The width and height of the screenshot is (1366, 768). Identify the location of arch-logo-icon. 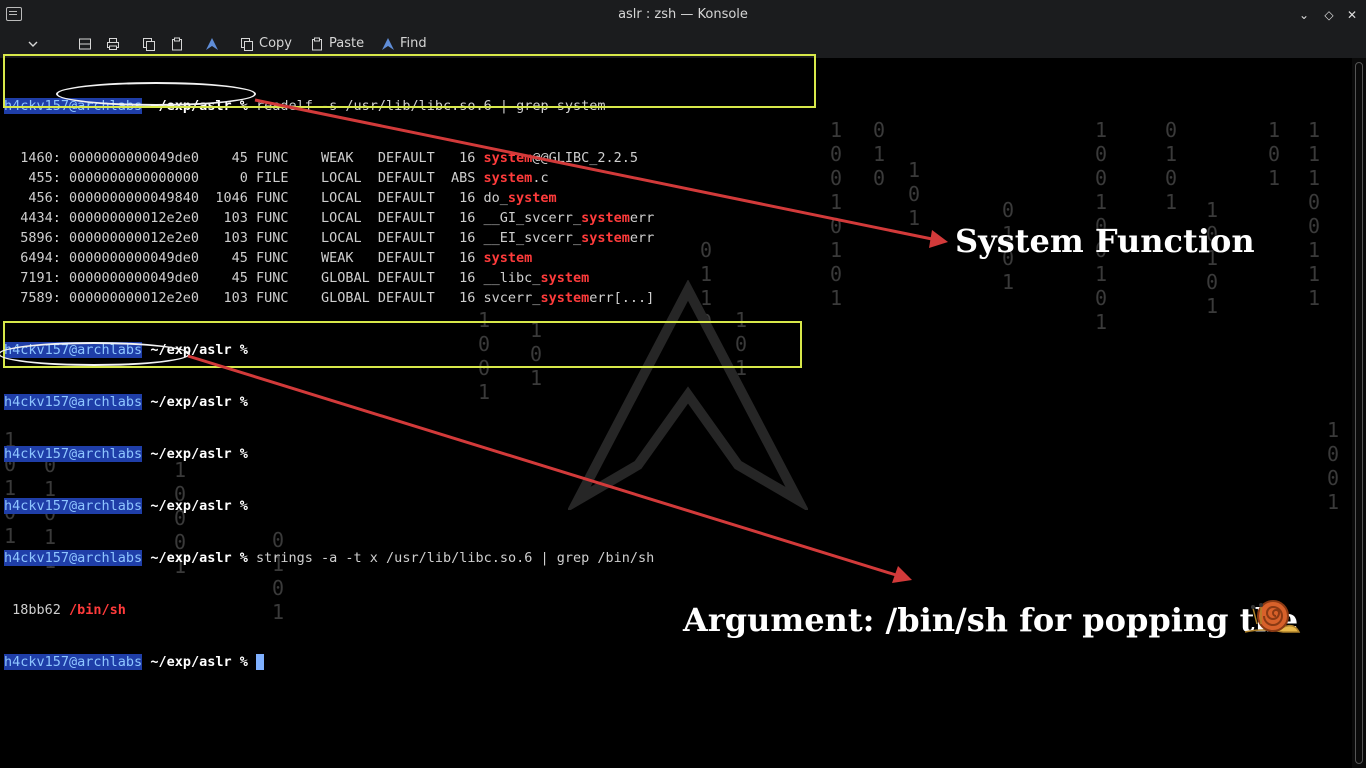
(212, 44).